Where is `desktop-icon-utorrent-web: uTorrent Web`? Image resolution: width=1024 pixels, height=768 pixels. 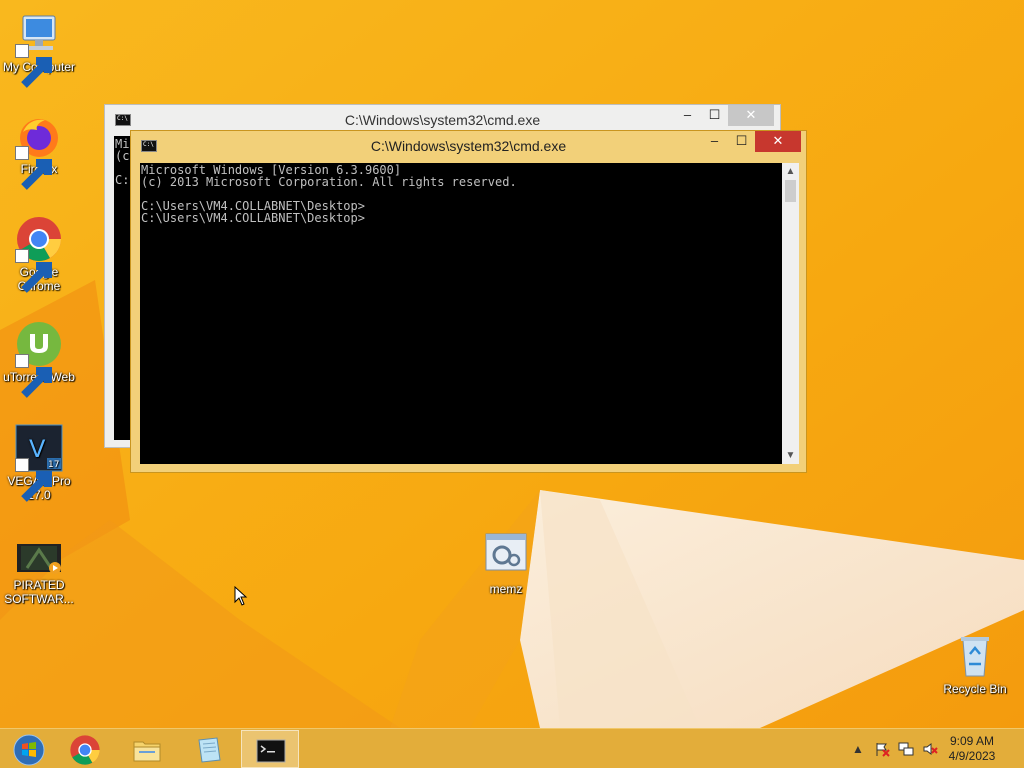
desktop-icon-utorrent-web: uTorrent Web is located at coordinates (39, 359).